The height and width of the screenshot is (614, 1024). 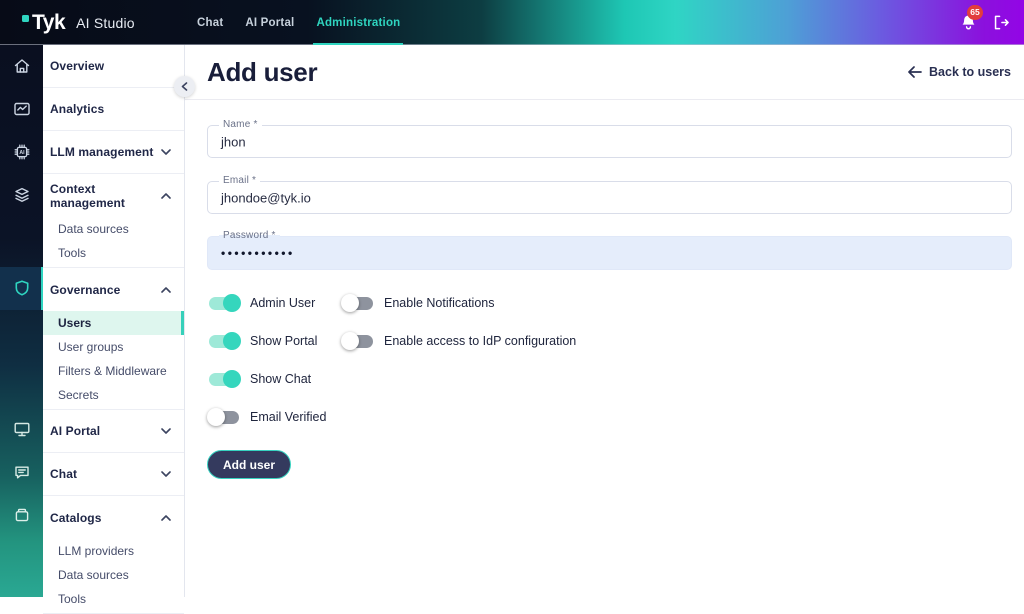 I want to click on toggle-show-portal: Show Portal, so click(x=274, y=341).